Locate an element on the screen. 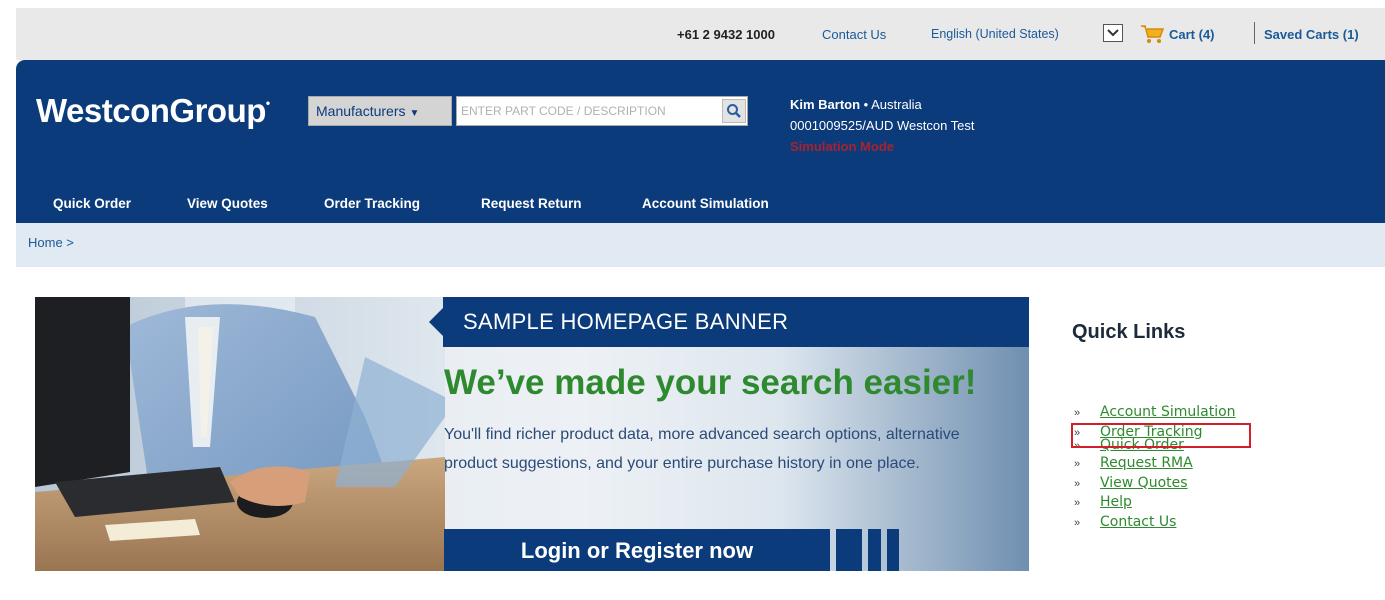 The height and width of the screenshot is (600, 1385). banner-photo is located at coordinates (240, 434).